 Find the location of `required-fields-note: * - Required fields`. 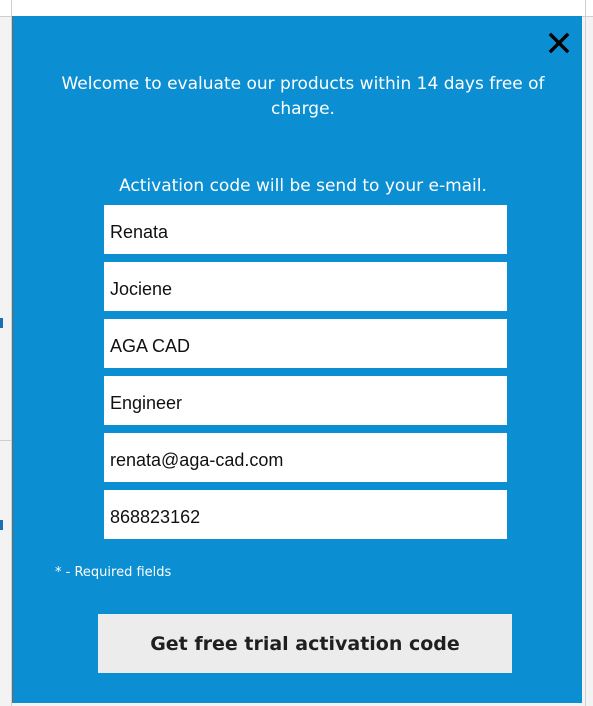

required-fields-note: * - Required fields is located at coordinates (113, 572).